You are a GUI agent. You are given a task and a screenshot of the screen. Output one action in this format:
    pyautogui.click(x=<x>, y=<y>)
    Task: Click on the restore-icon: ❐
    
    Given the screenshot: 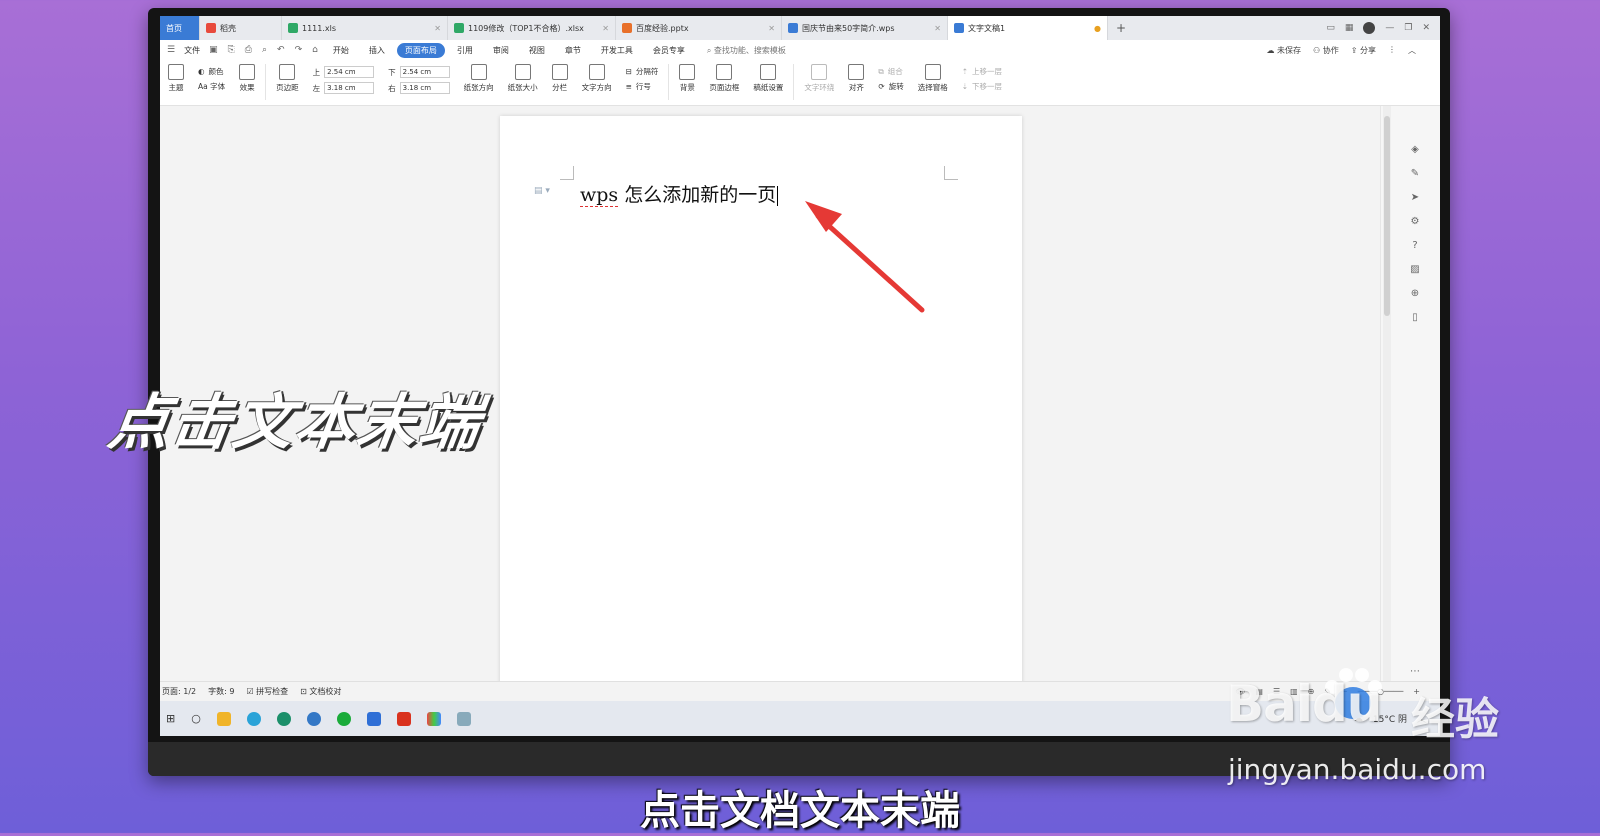 What is the action you would take?
    pyautogui.click(x=1408, y=28)
    